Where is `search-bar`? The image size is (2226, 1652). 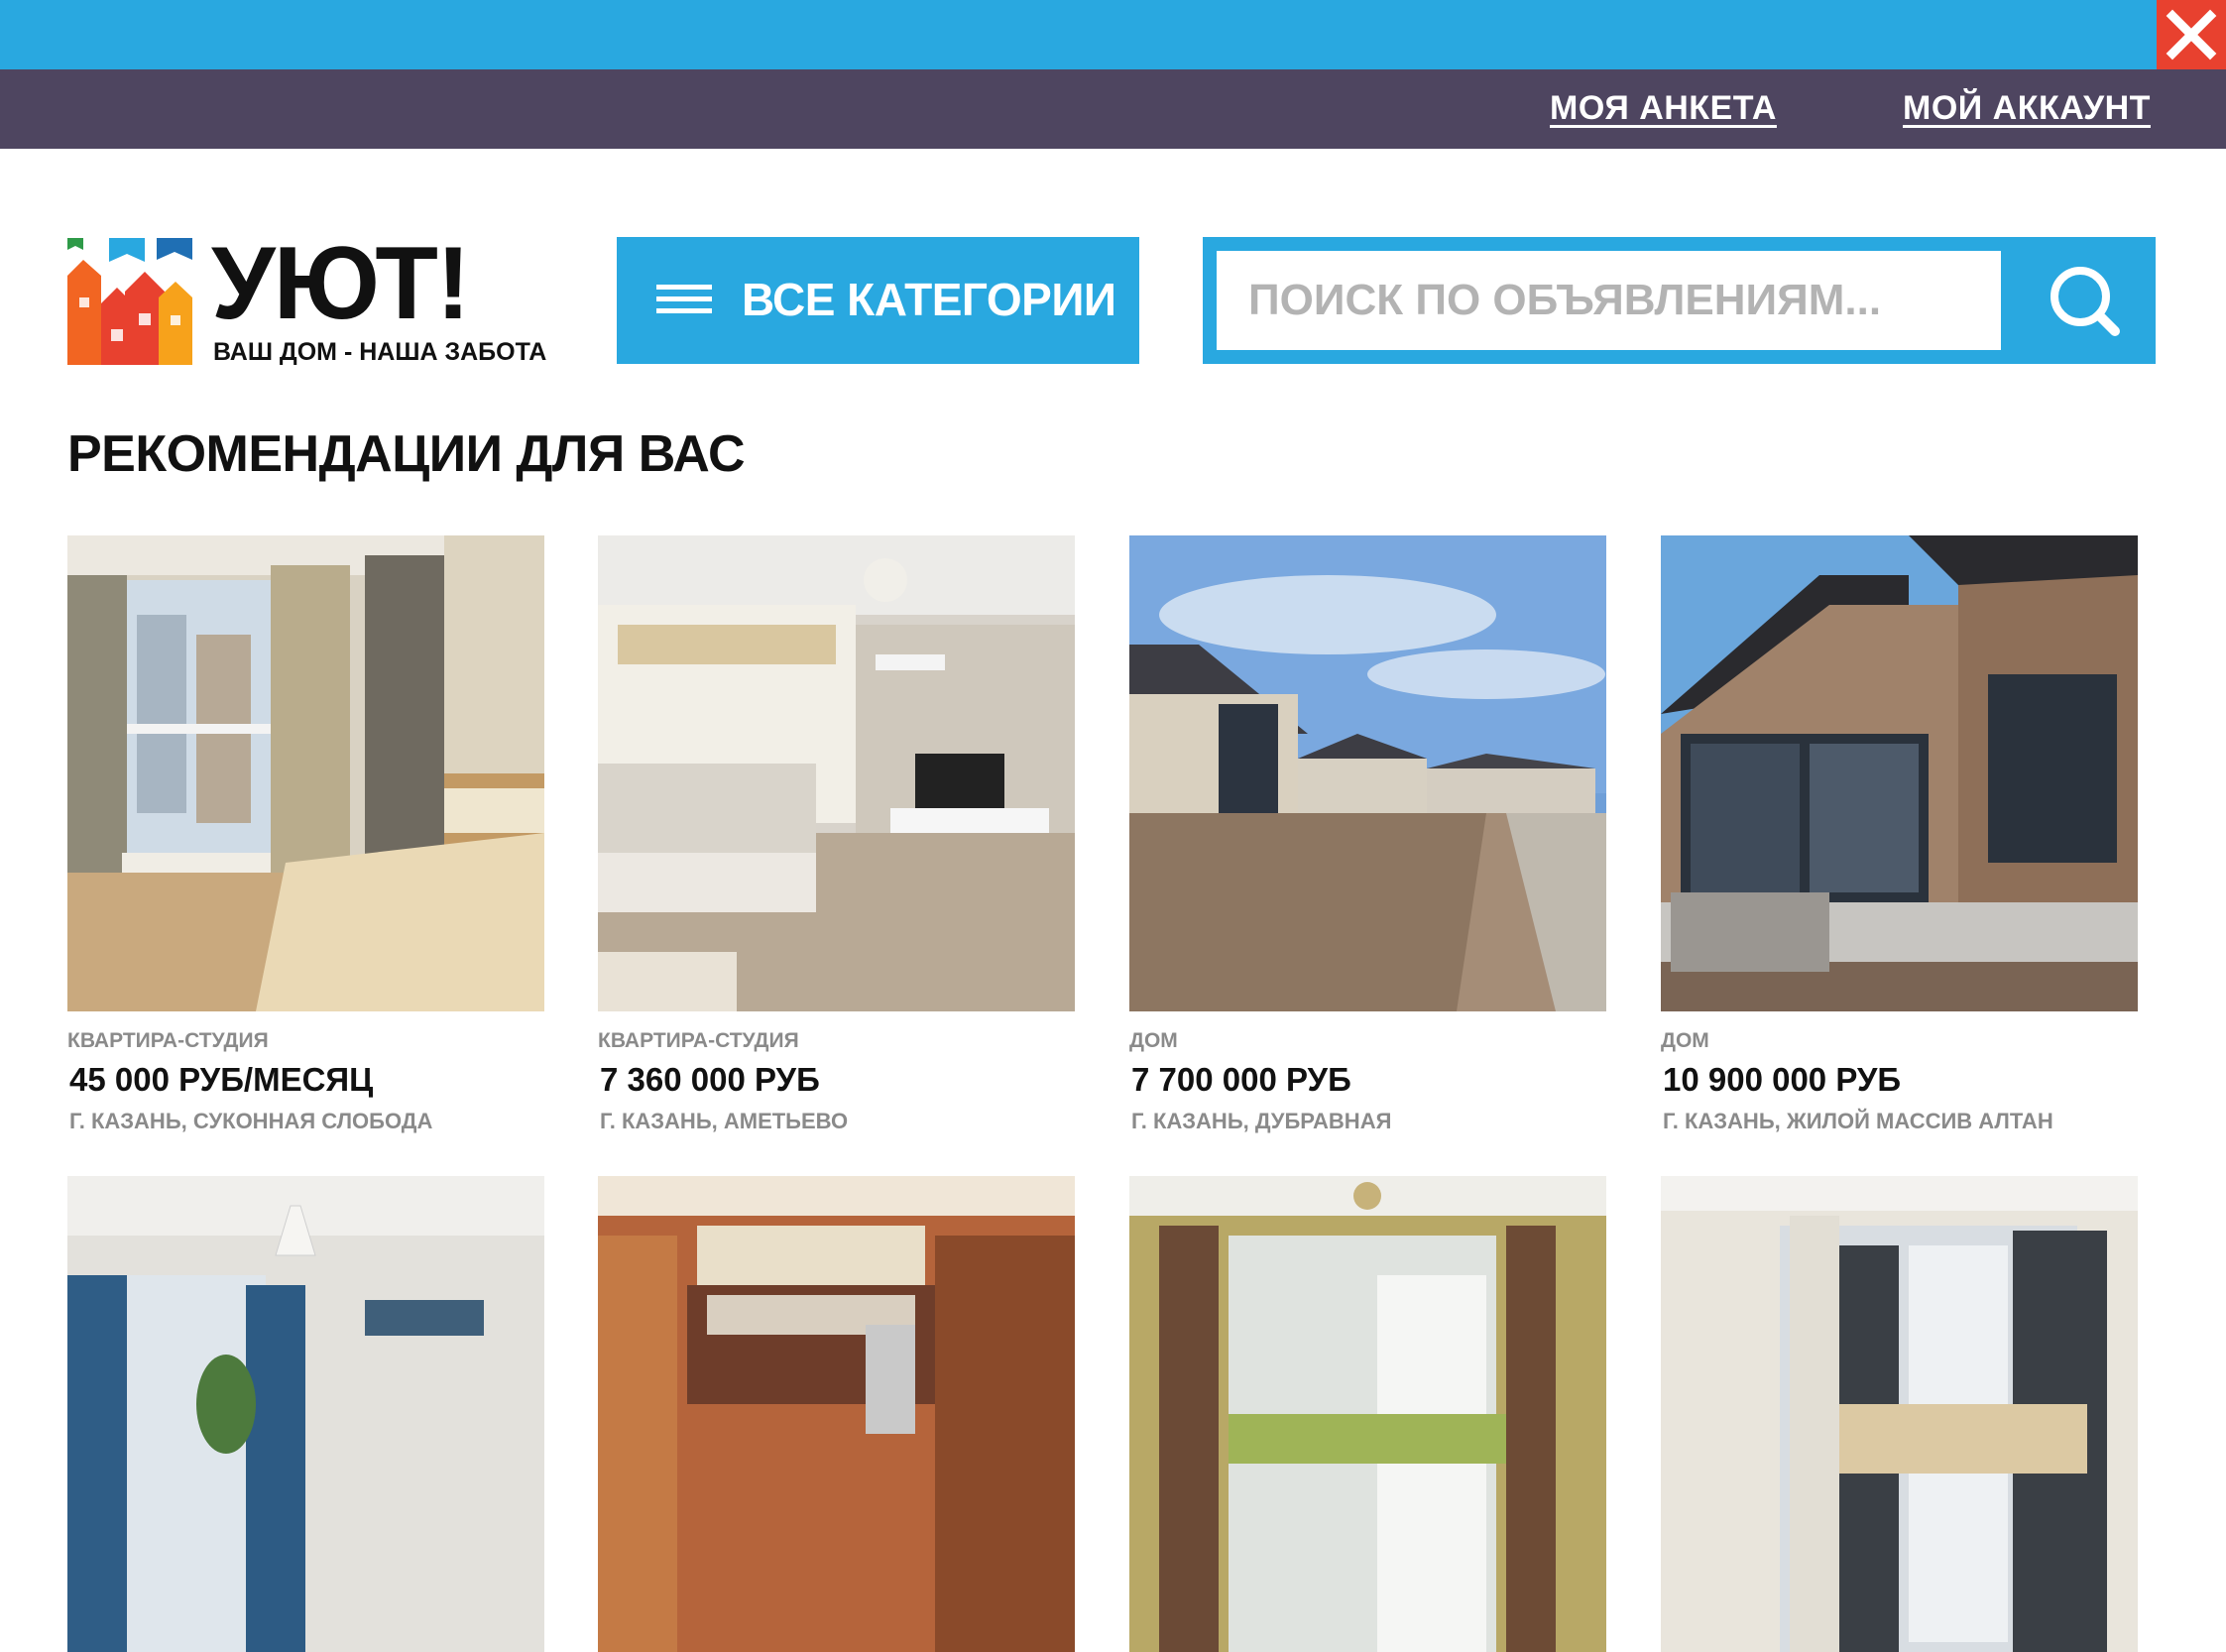
search-bar is located at coordinates (1679, 300).